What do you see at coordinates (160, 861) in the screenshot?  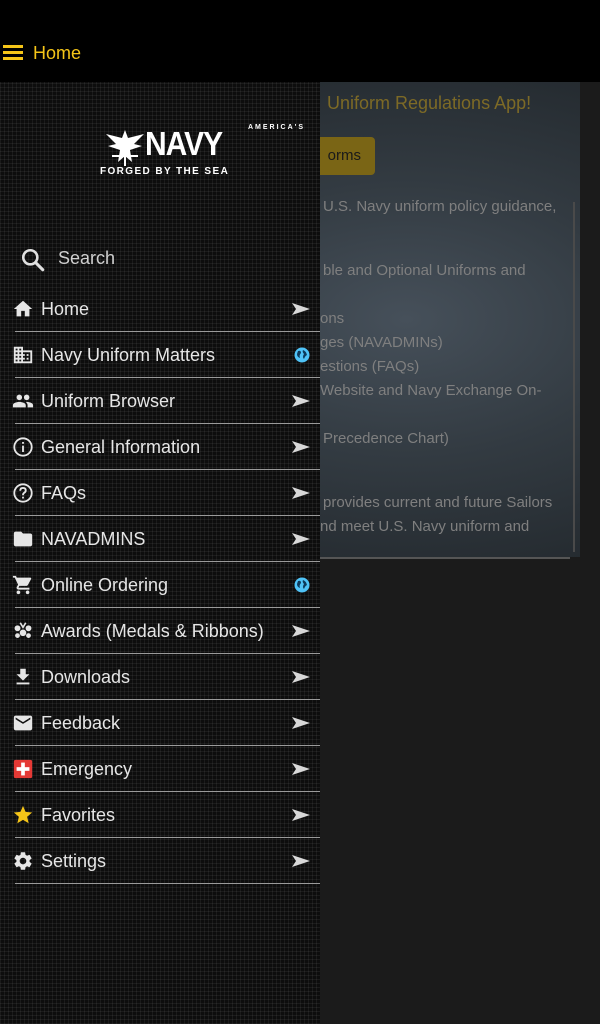 I see `menu-item-settings: Settings` at bounding box center [160, 861].